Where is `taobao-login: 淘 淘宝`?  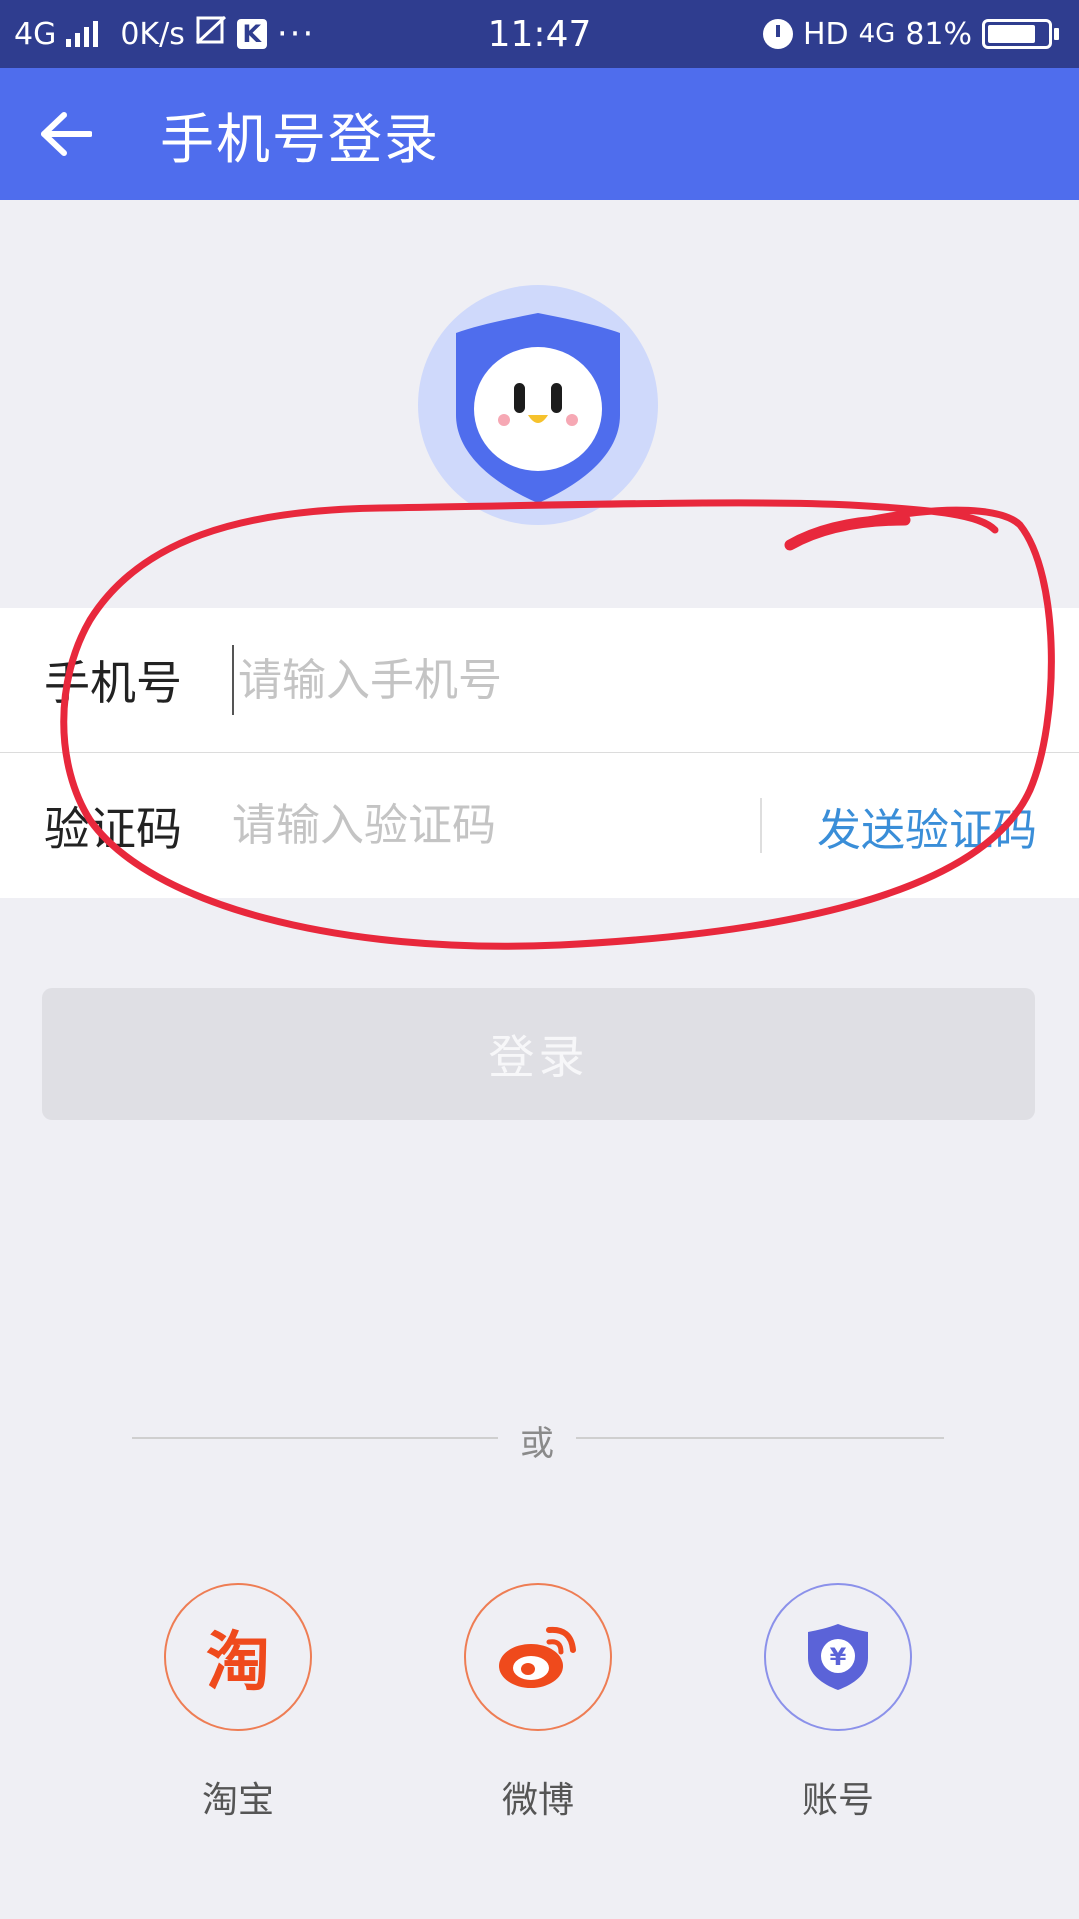 taobao-login: 淘 淘宝 is located at coordinates (238, 1703).